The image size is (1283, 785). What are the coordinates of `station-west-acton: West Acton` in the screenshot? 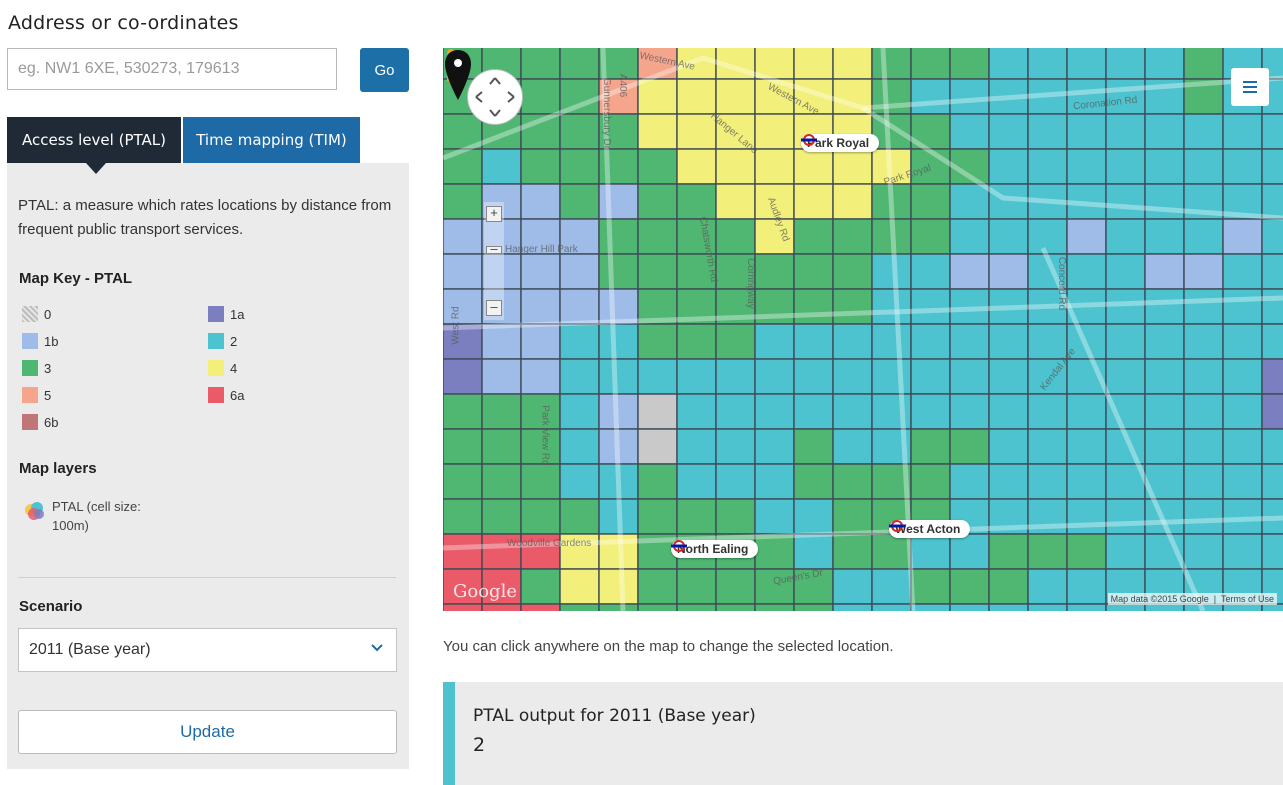 It's located at (930, 529).